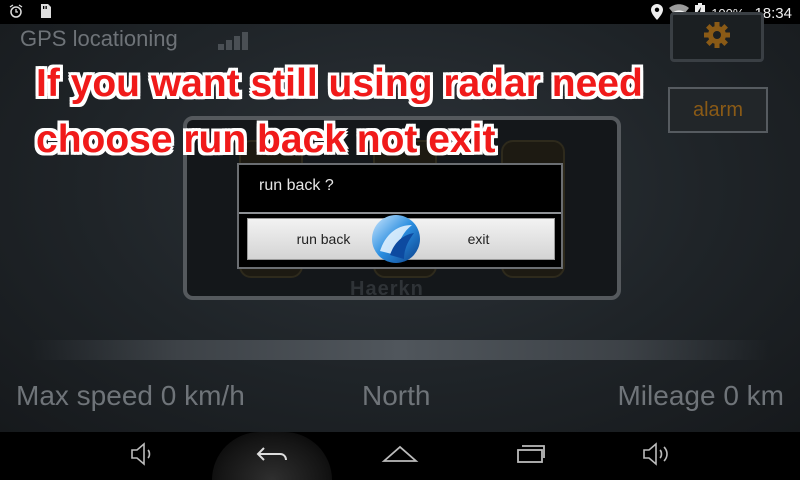 This screenshot has width=800, height=480. What do you see at coordinates (16, 11) in the screenshot?
I see `alarm-clock-icon` at bounding box center [16, 11].